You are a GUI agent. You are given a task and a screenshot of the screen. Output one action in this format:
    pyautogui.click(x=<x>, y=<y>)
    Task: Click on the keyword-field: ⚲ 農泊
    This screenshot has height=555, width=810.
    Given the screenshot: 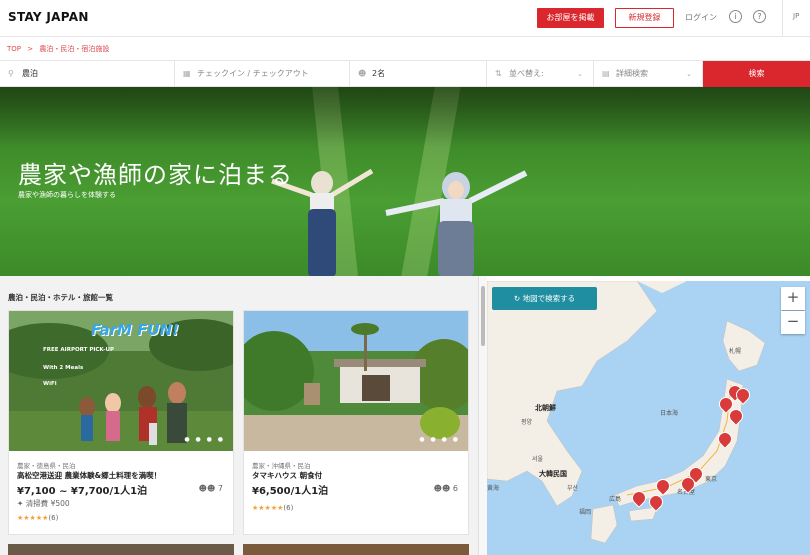 What is the action you would take?
    pyautogui.click(x=87, y=74)
    